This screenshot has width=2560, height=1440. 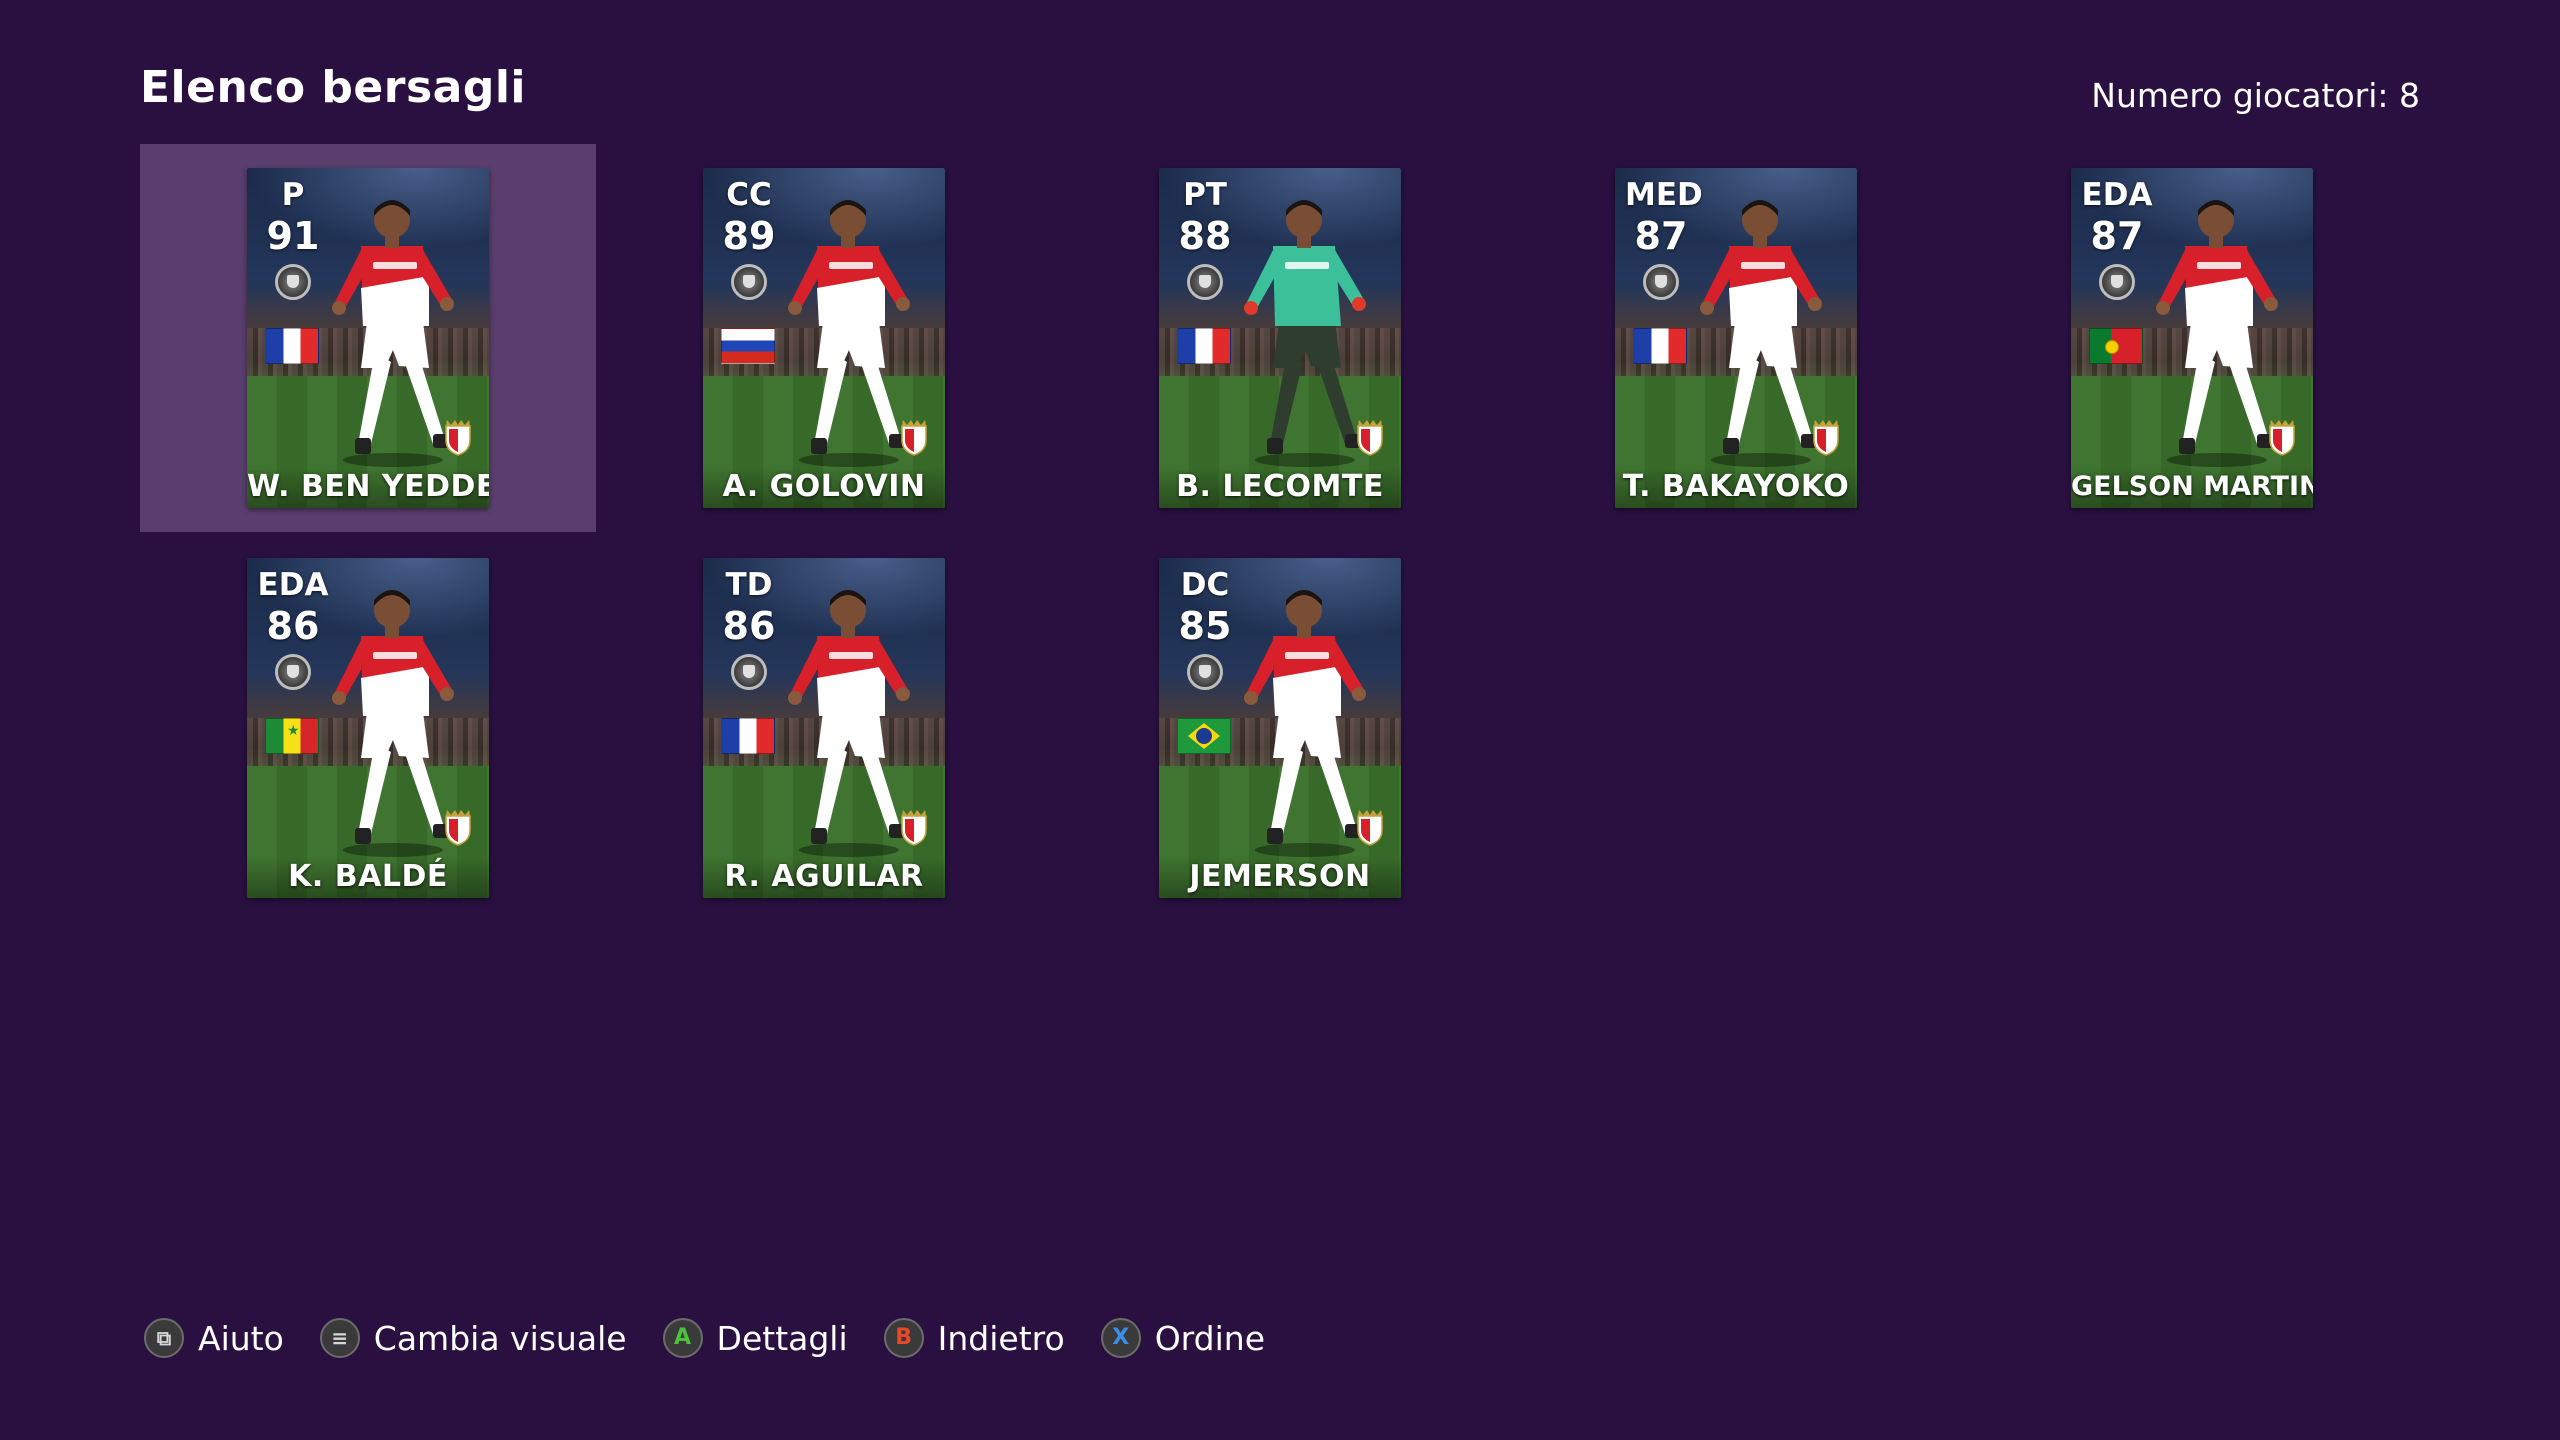 What do you see at coordinates (1280, 487) in the screenshot?
I see `player-name: B. LECOMTE` at bounding box center [1280, 487].